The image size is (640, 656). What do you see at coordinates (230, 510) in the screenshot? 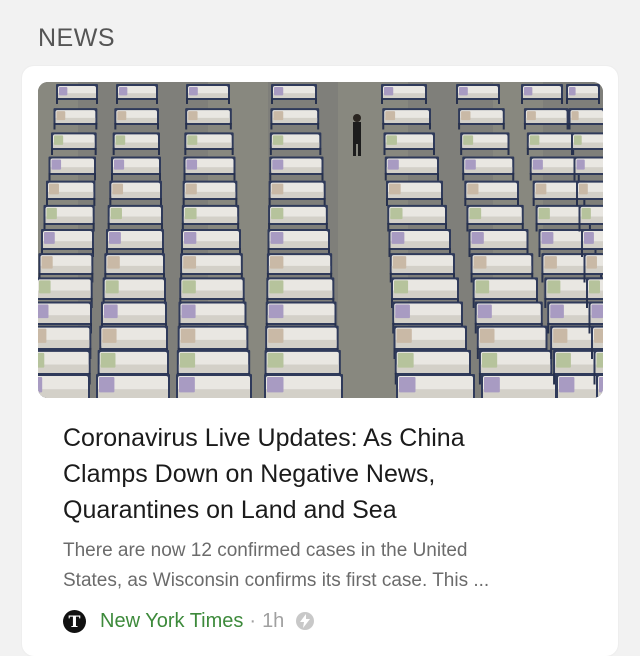
I see `headline-line: Quarantines on Land and Sea` at bounding box center [230, 510].